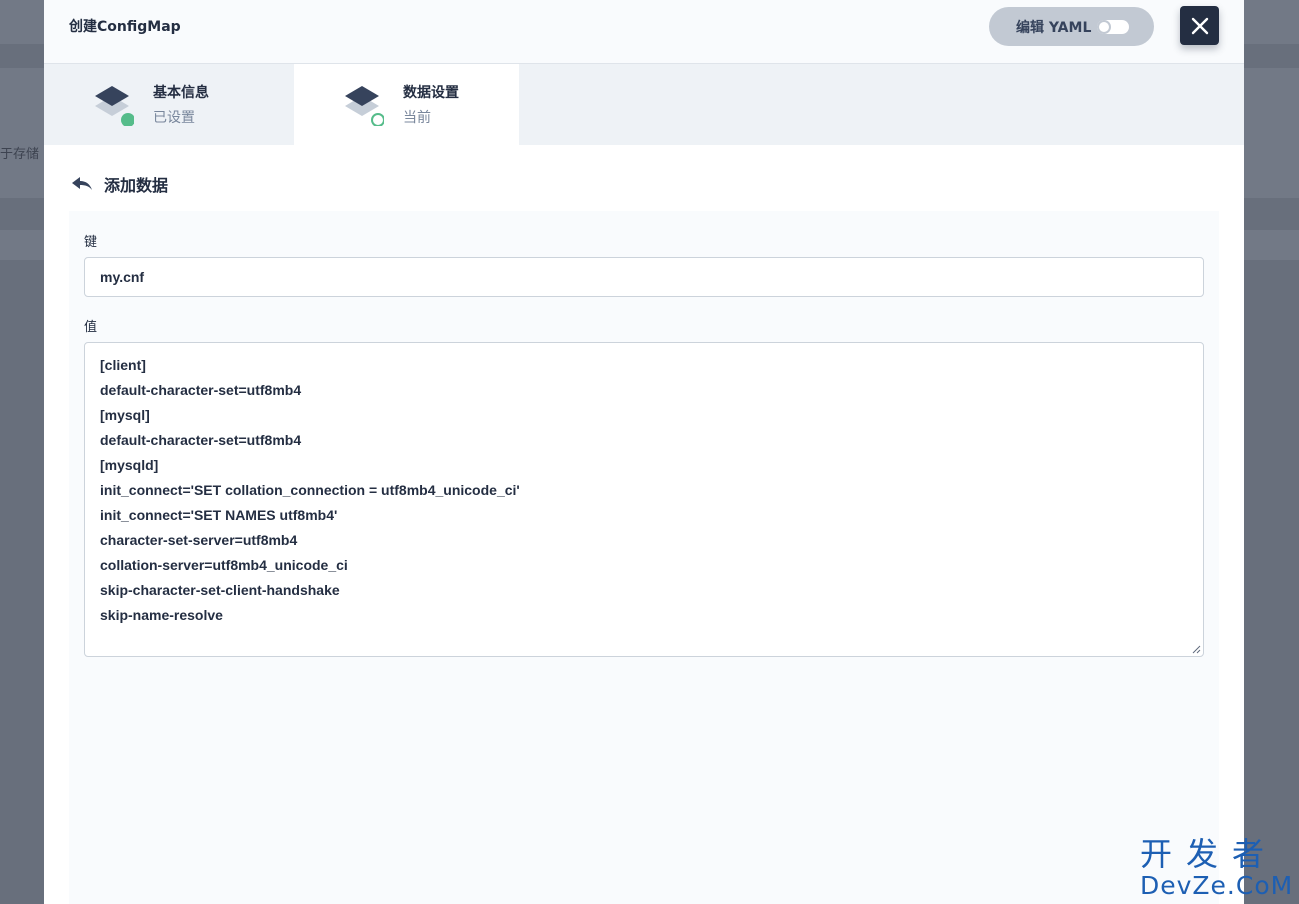  Describe the element at coordinates (161, 615) in the screenshot. I see `code-line: skip-name-resolve` at that location.